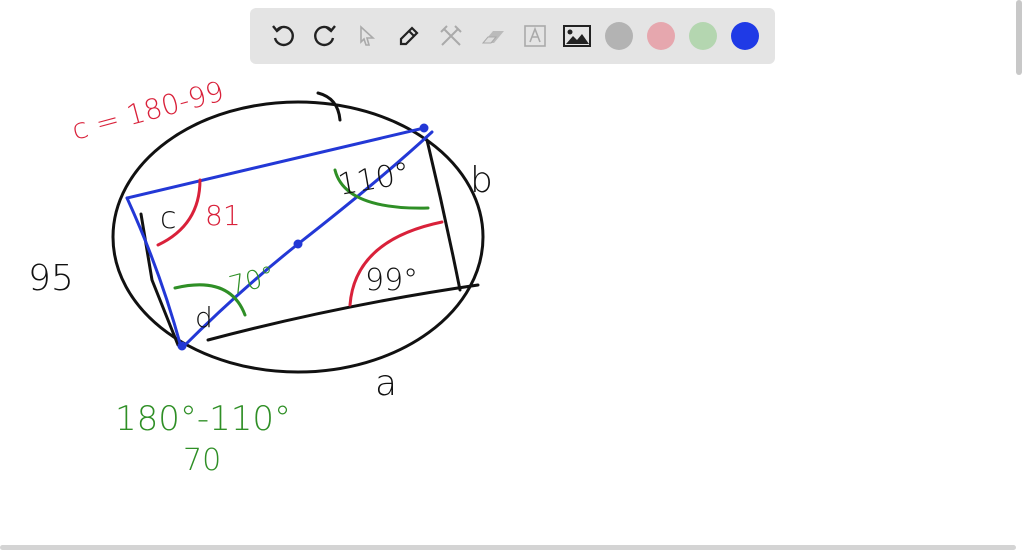  Describe the element at coordinates (1019, 37) in the screenshot. I see `vertical-scrollbar` at that location.